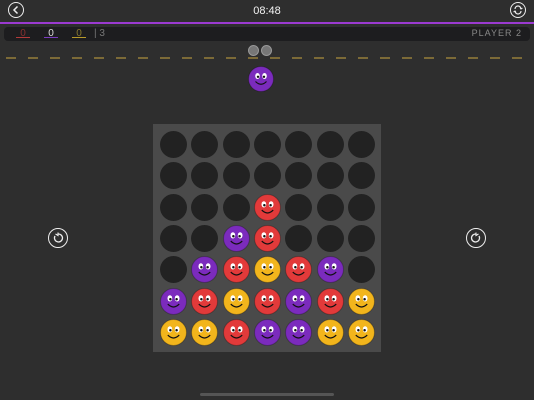 The image size is (534, 400). I want to click on rotate-right-icon, so click(475, 237).